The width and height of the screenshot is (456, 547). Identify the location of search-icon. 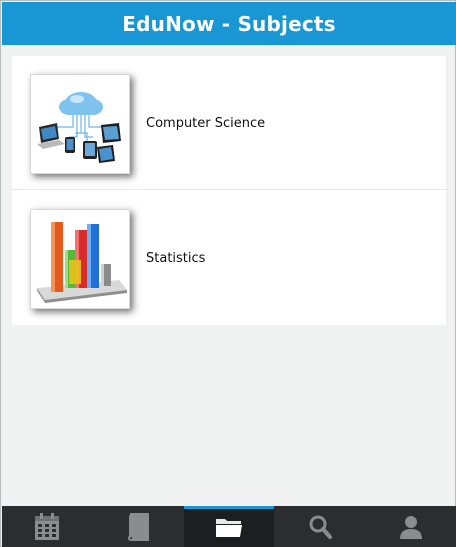
(320, 527).